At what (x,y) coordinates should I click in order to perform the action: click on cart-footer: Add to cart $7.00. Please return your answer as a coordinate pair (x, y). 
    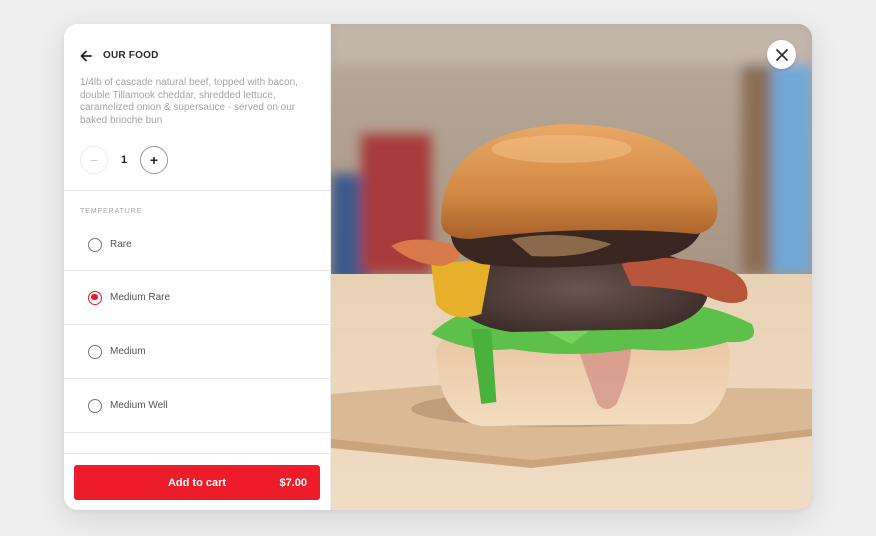
    Looking at the image, I should click on (197, 481).